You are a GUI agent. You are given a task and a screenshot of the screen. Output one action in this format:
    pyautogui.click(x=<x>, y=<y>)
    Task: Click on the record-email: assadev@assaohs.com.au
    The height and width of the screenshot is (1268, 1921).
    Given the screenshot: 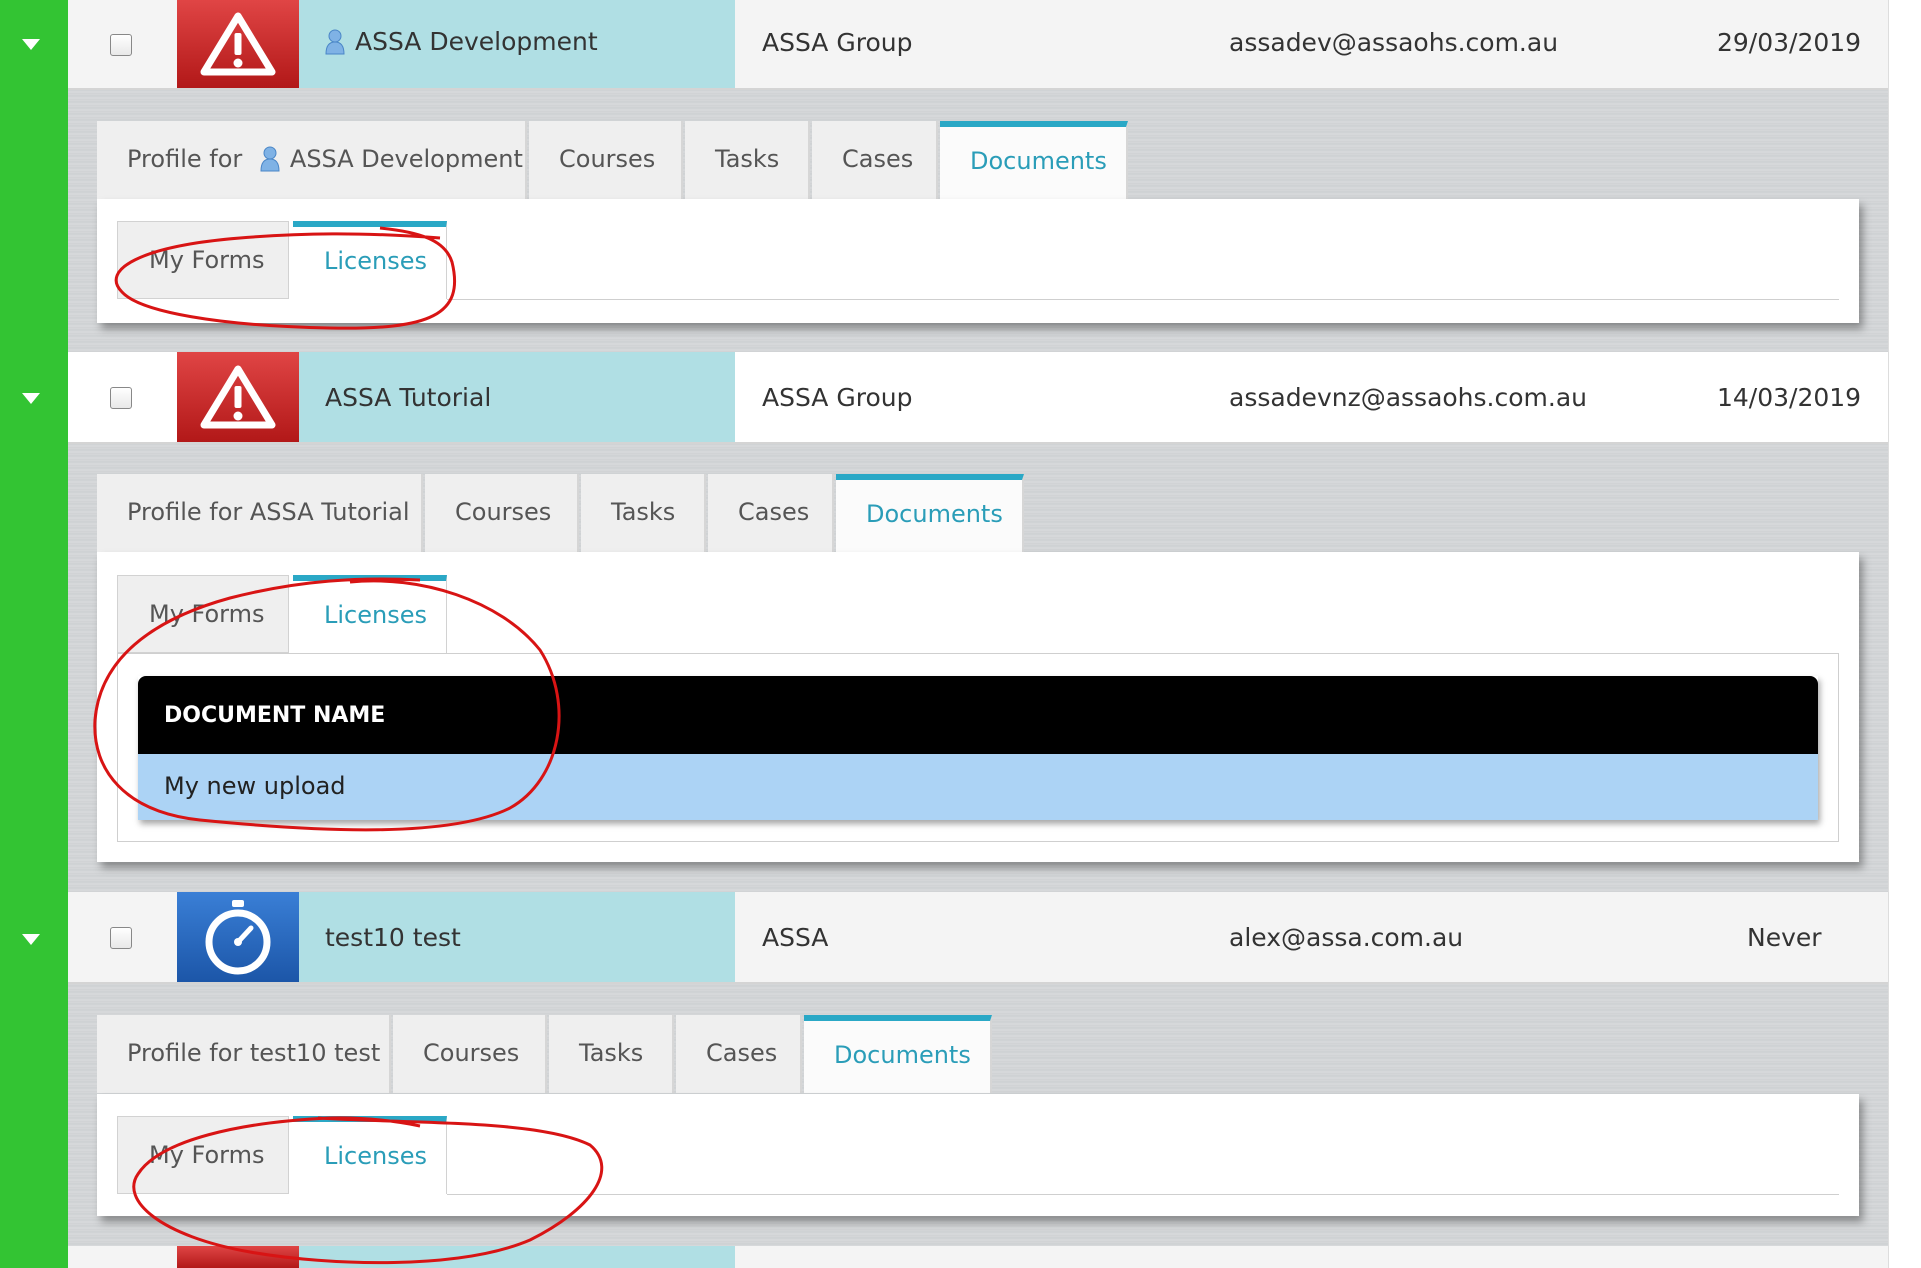 What is the action you would take?
    pyautogui.click(x=1394, y=42)
    